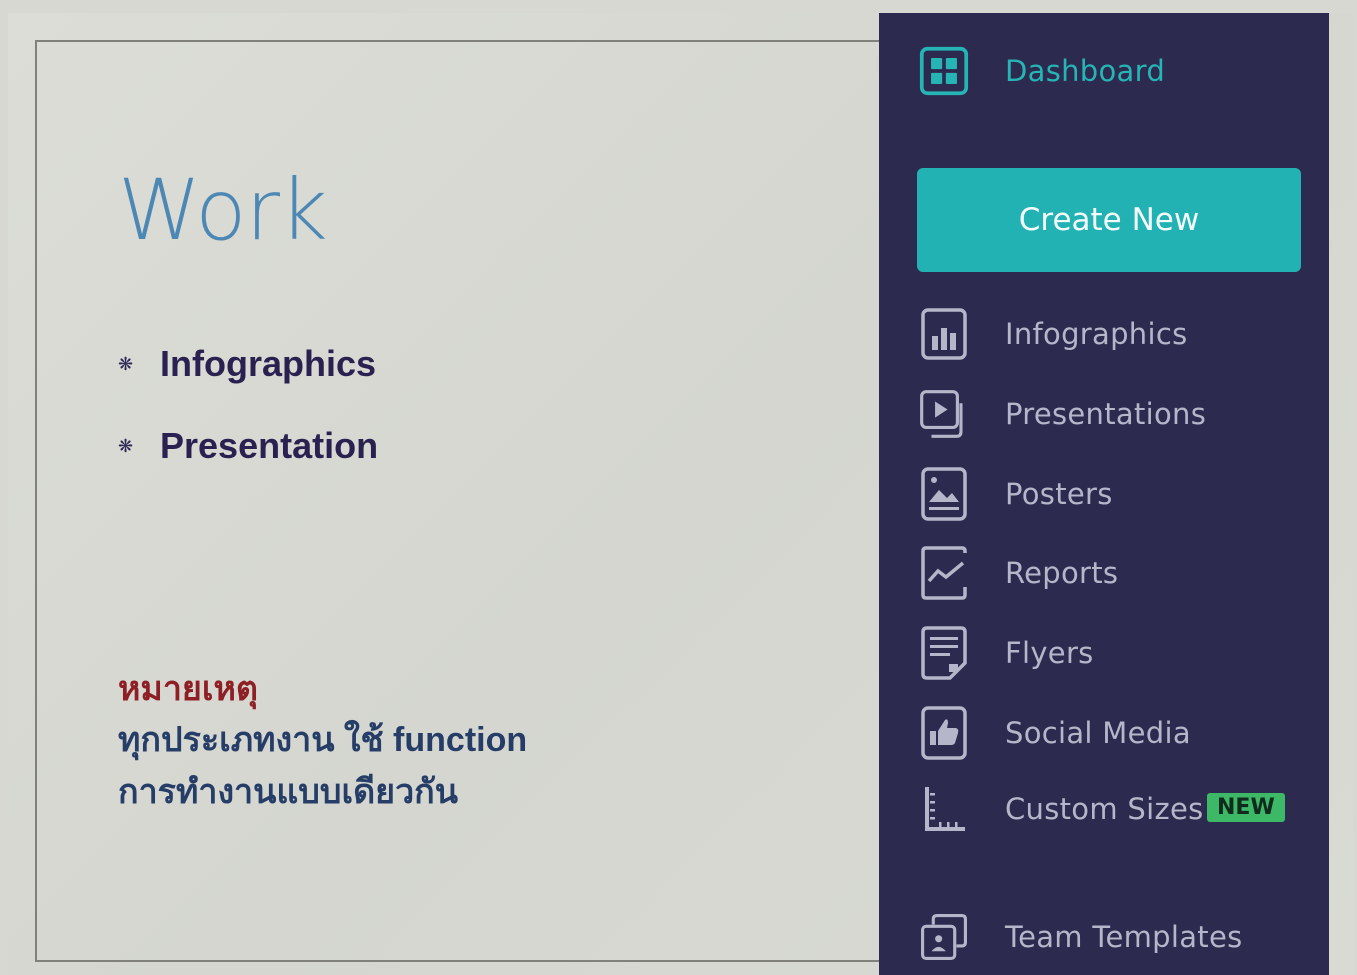 This screenshot has height=975, width=1357. Describe the element at coordinates (944, 71) in the screenshot. I see `dashboard-grid-icon` at that location.